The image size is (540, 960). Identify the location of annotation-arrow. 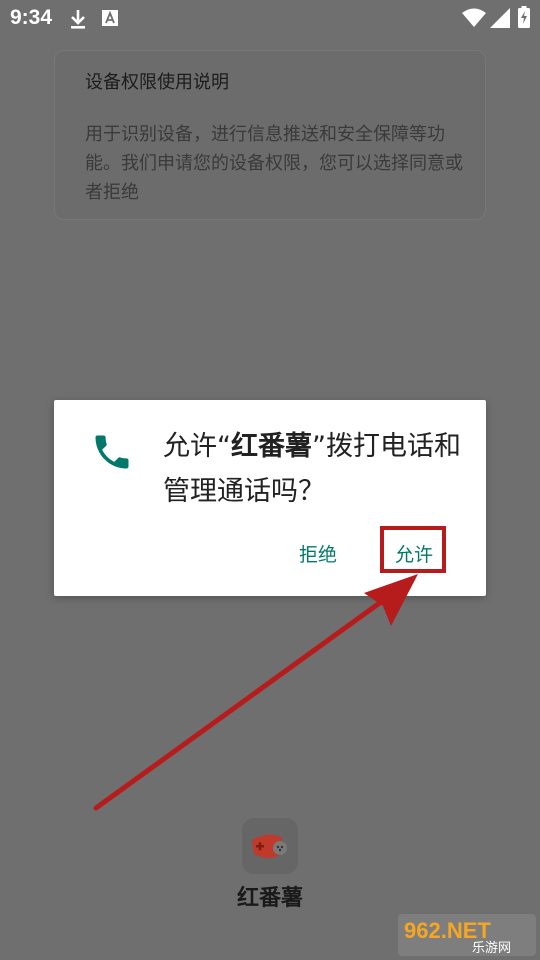
(255, 692).